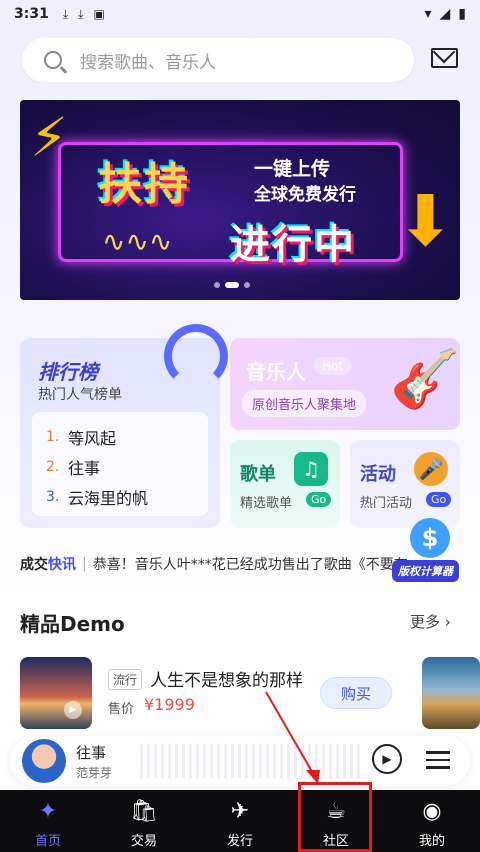 The height and width of the screenshot is (852, 480). I want to click on guitar-player-icon: 🎸, so click(425, 379).